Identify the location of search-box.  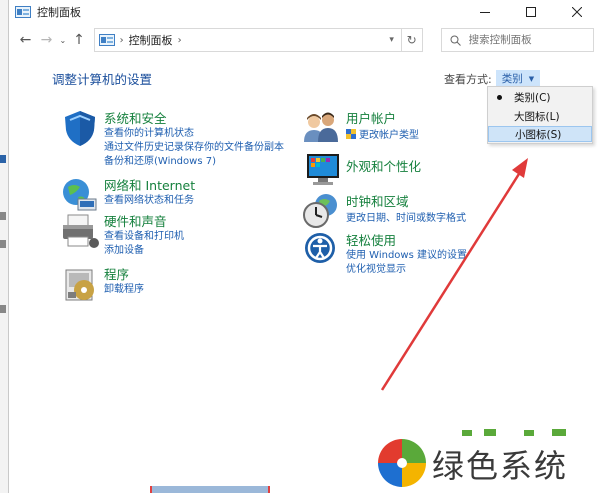
(517, 40).